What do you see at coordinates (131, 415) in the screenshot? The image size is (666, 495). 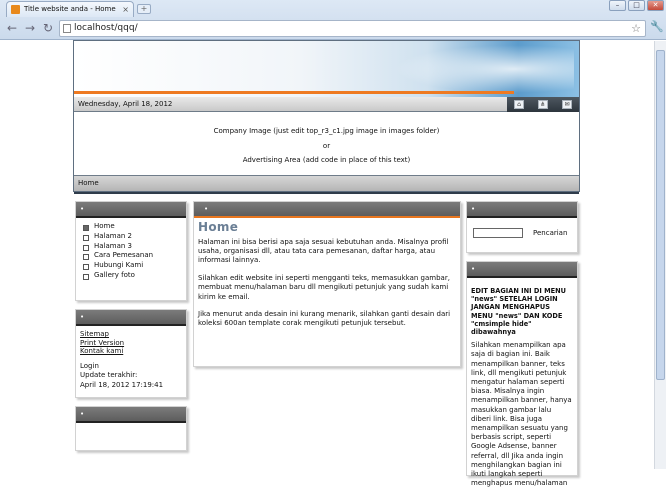 I see `extra-box-header: •` at bounding box center [131, 415].